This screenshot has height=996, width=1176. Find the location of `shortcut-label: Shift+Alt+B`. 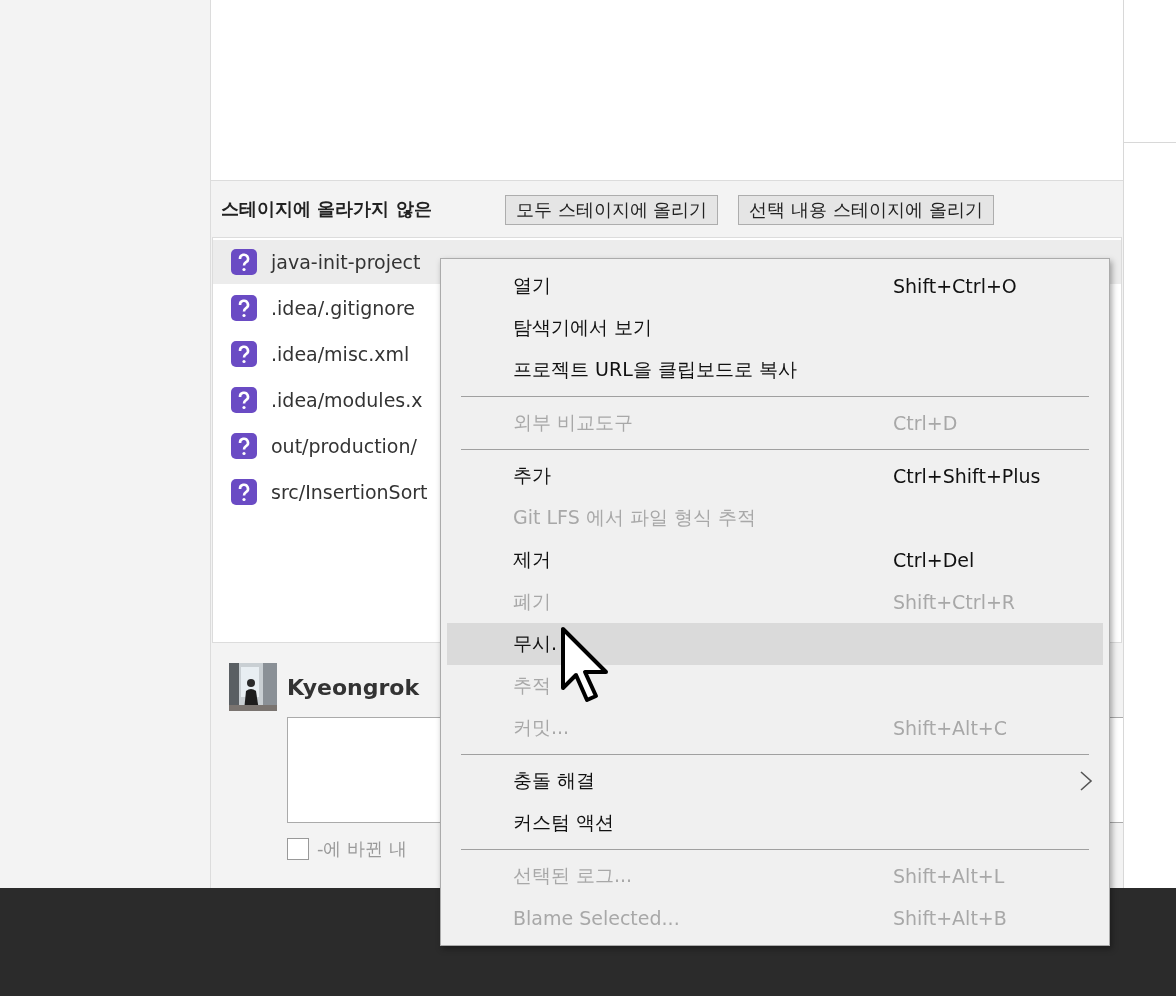

shortcut-label: Shift+Alt+B is located at coordinates (950, 918).